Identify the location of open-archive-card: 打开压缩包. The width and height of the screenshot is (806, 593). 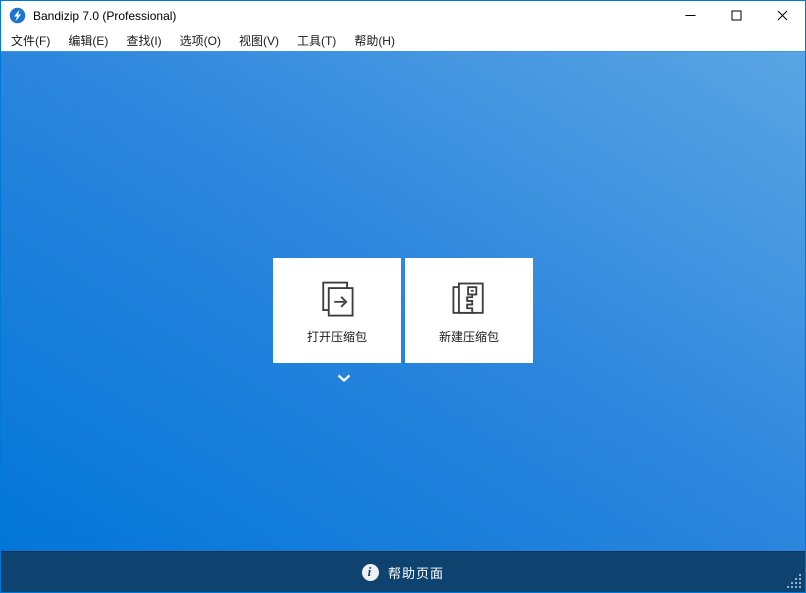
(337, 310).